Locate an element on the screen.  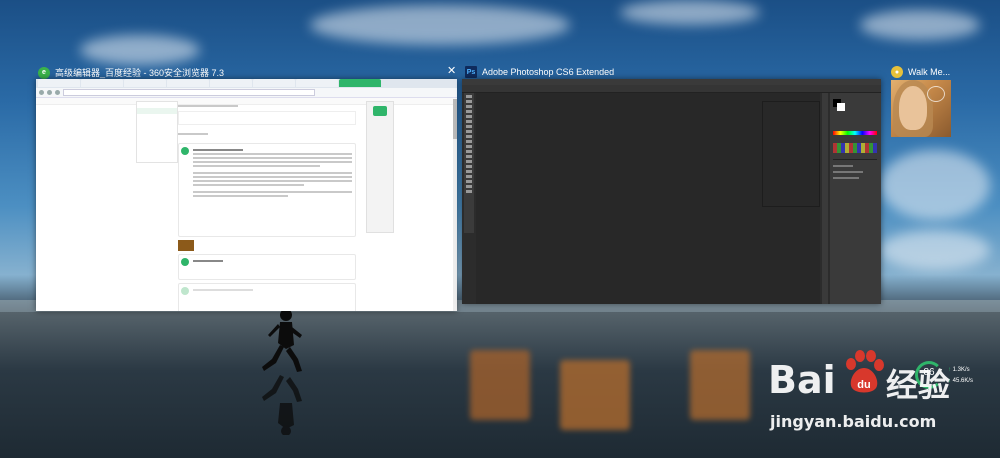
ps-options-bar is located at coordinates (671, 89).